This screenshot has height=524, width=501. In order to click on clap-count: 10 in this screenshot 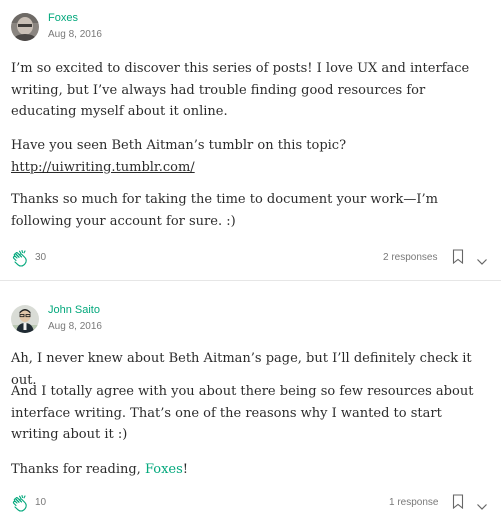, I will do `click(40, 503)`.